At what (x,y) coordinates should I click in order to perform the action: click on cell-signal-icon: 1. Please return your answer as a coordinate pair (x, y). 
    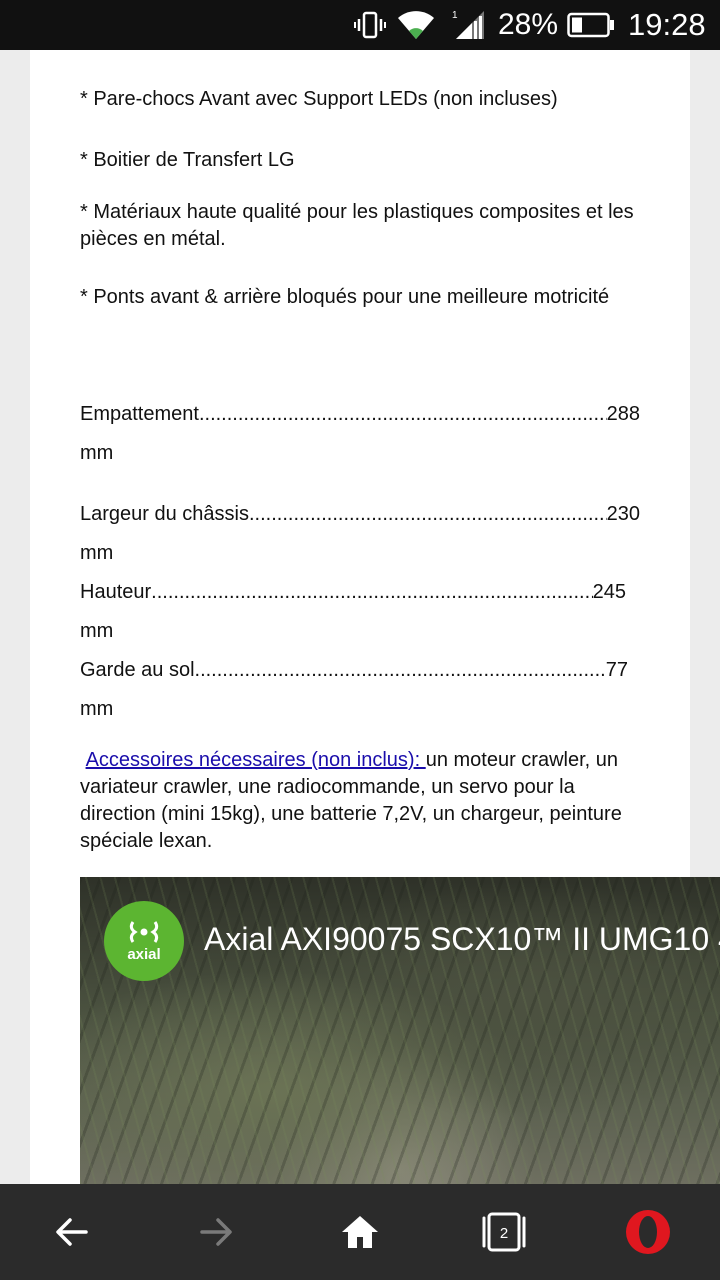
    Looking at the image, I should click on (469, 25).